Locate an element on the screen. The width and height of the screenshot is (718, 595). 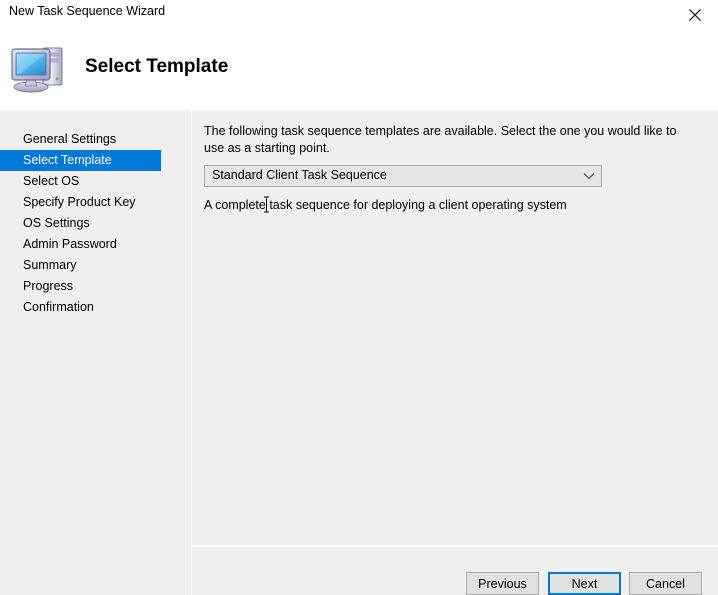
chevron-down-icon is located at coordinates (589, 176).